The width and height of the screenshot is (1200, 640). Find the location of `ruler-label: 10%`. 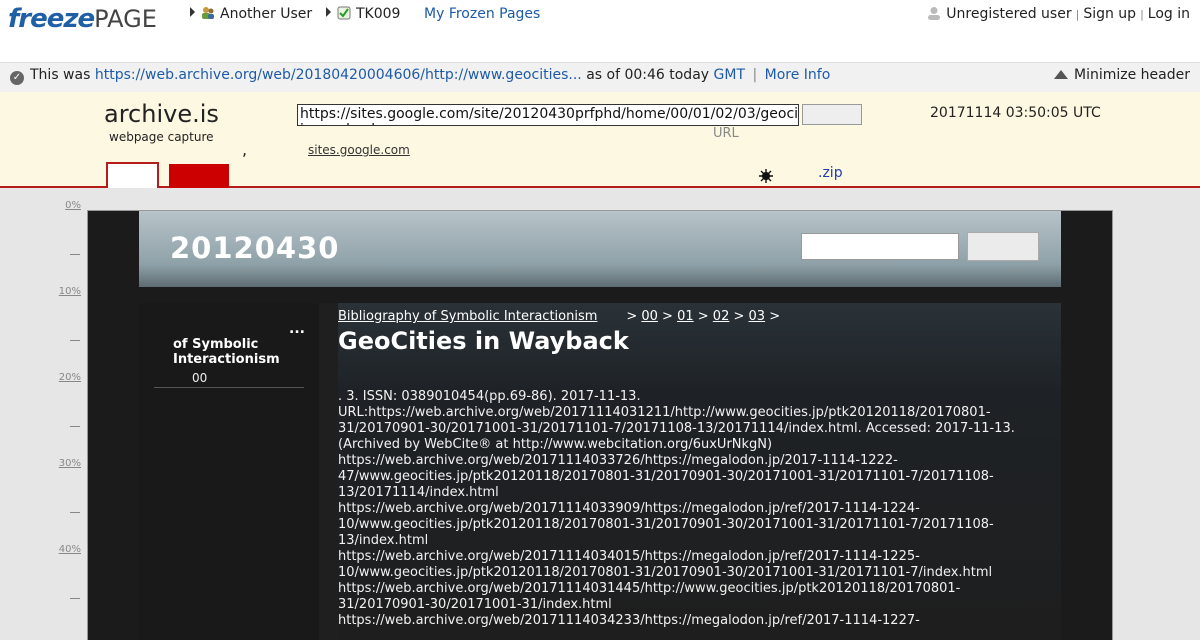

ruler-label: 10% is located at coordinates (68, 291).